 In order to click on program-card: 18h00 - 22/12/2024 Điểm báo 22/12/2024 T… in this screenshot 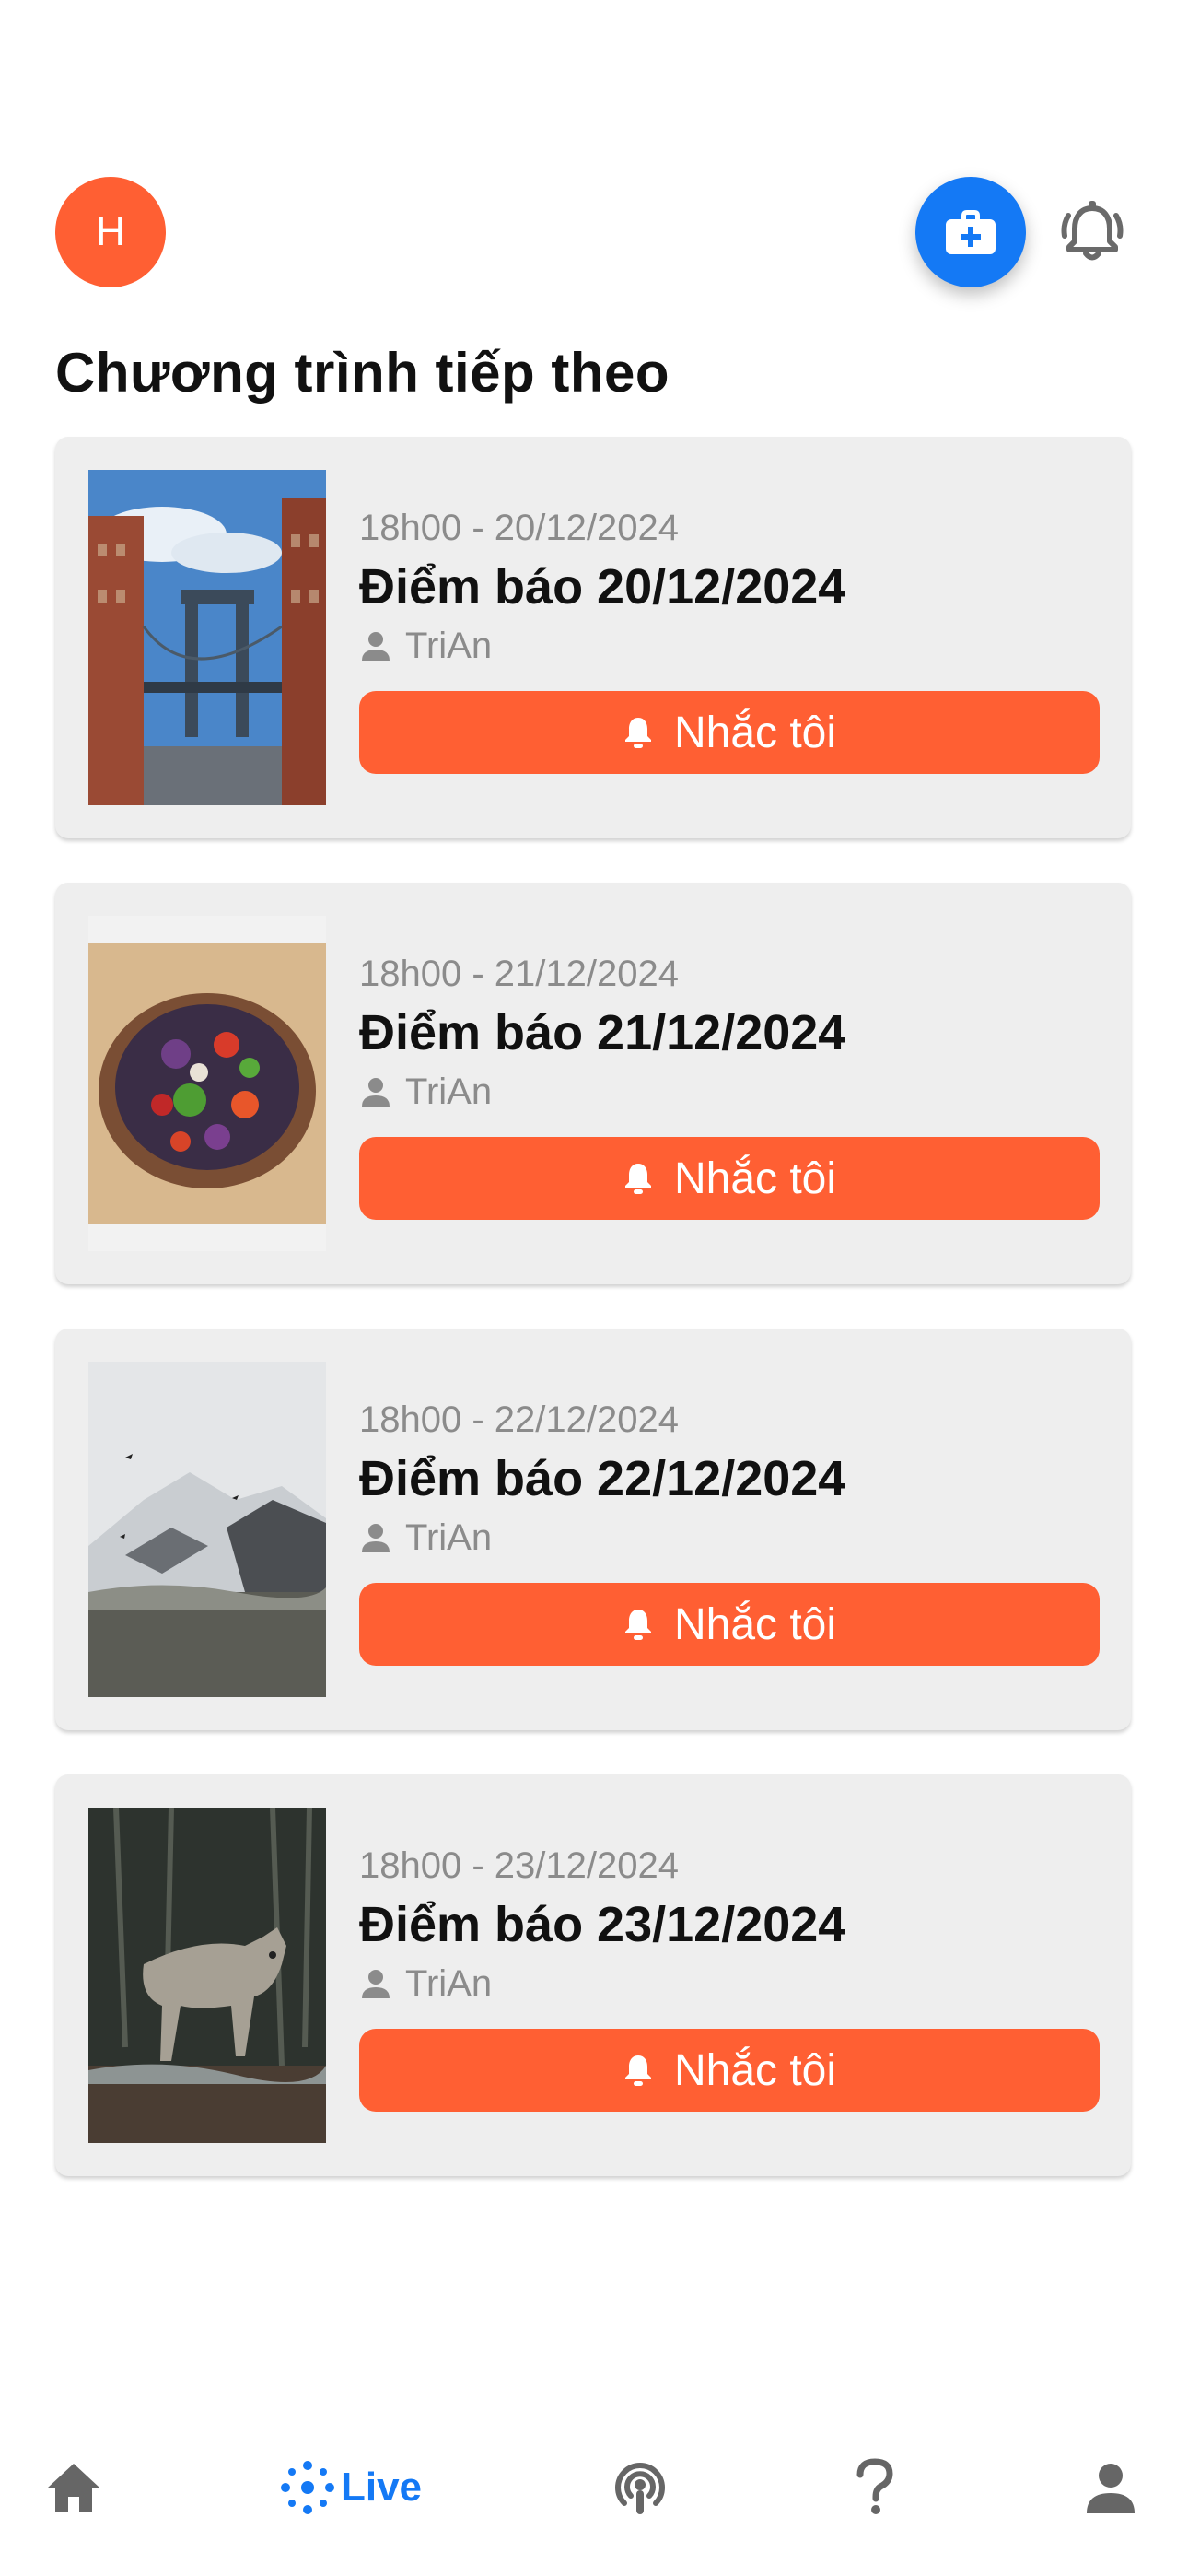, I will do `click(593, 1529)`.